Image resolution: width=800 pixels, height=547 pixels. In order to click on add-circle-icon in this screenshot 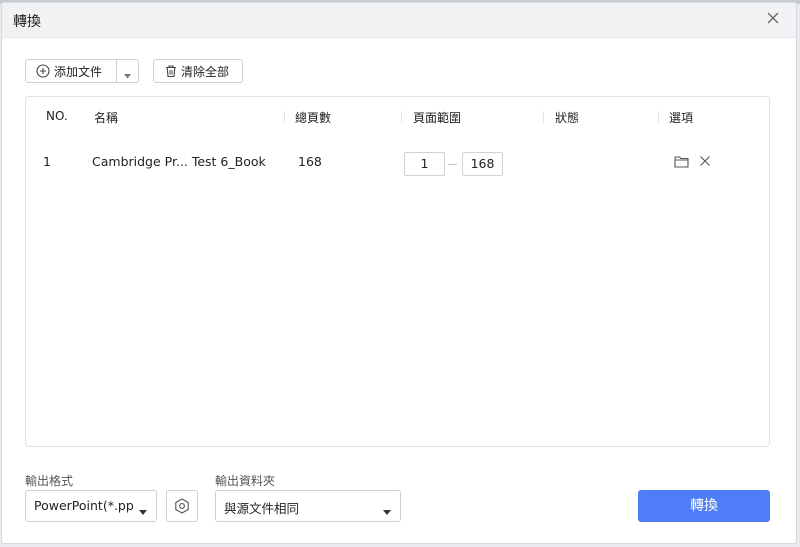, I will do `click(43, 73)`.